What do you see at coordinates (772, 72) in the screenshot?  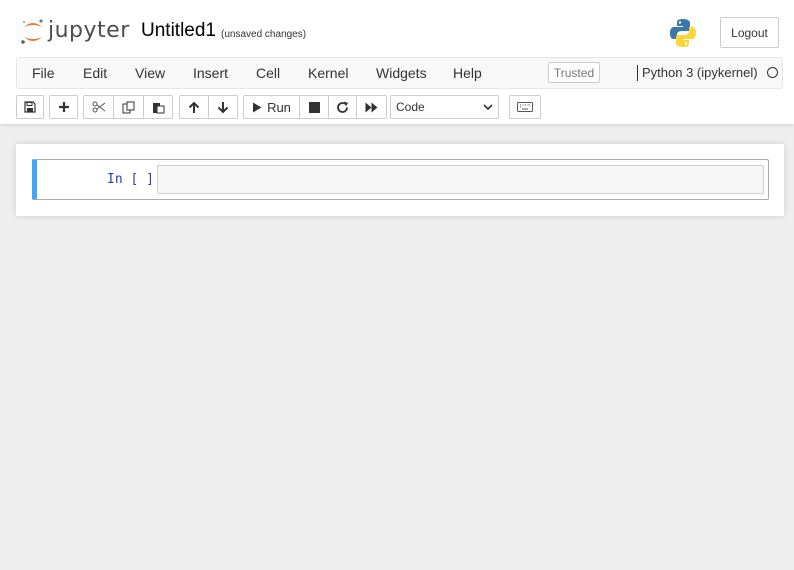 I see `kernel-idle-icon` at bounding box center [772, 72].